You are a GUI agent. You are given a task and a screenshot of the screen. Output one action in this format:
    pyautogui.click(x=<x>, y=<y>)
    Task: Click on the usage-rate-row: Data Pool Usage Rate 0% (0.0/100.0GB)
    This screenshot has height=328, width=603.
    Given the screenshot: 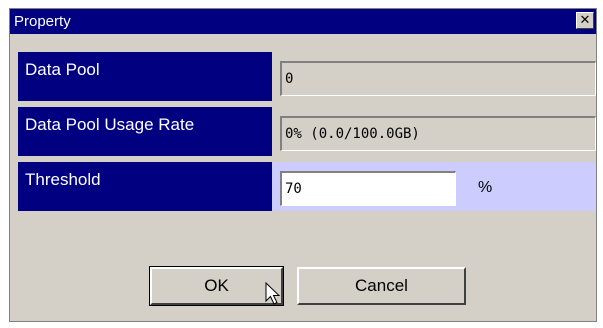 What is the action you would take?
    pyautogui.click(x=307, y=131)
    